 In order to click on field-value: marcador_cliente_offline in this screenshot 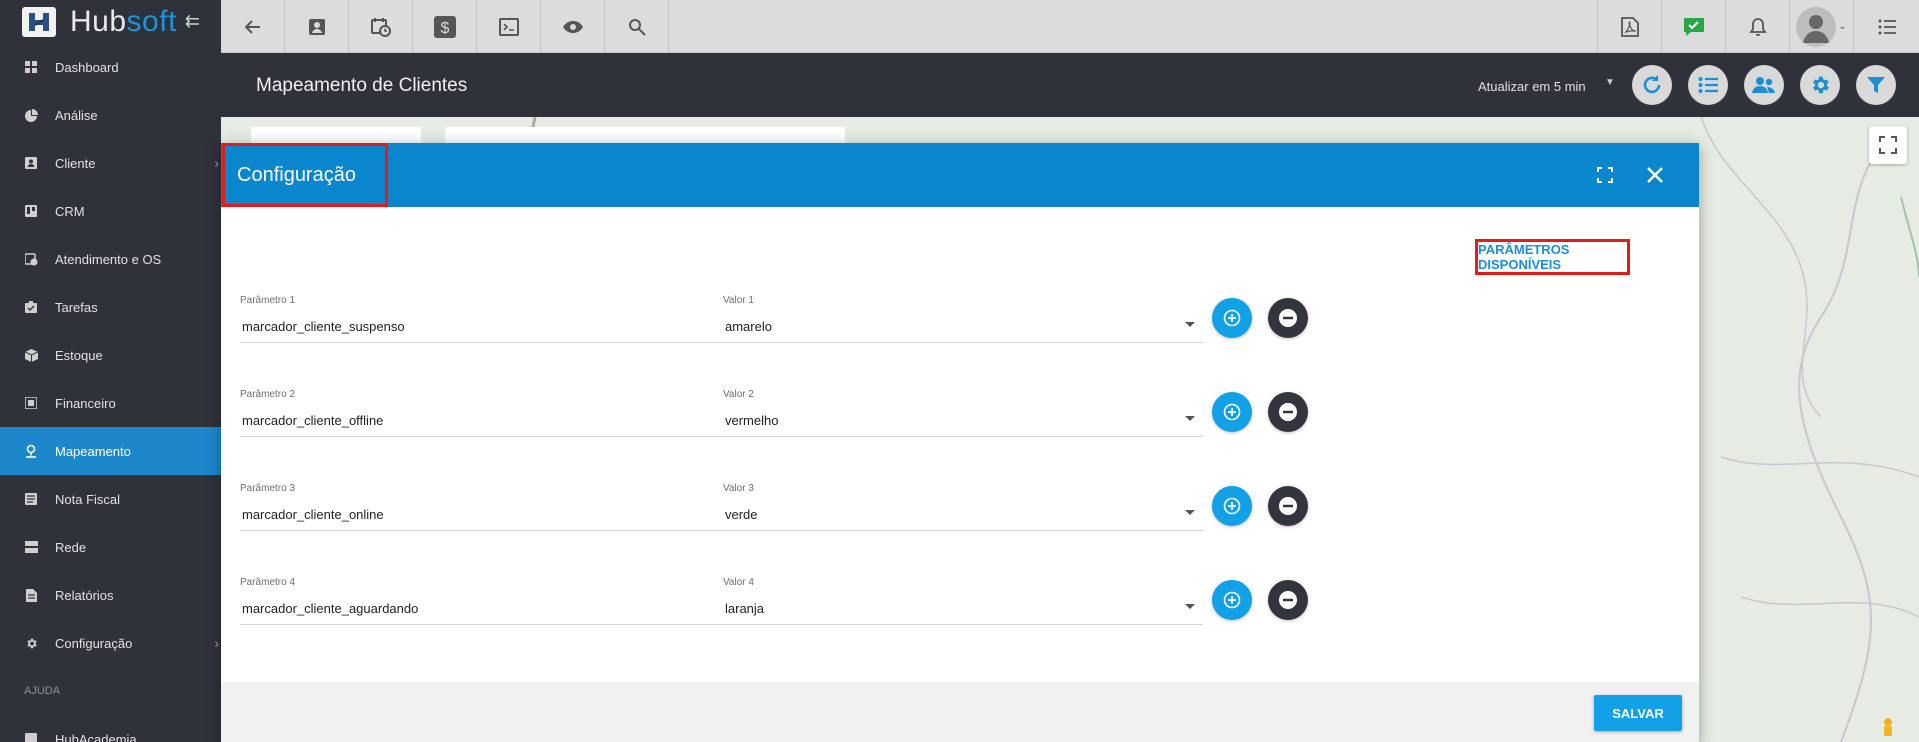, I will do `click(313, 420)`.